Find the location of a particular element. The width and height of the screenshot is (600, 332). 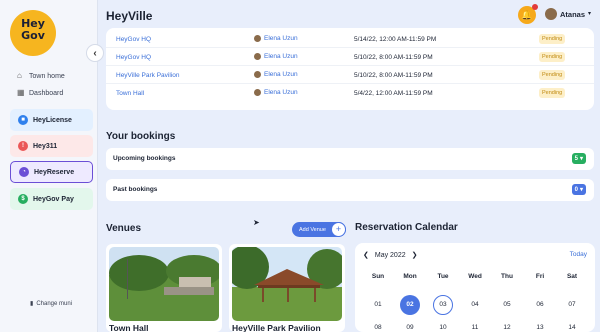

weekday-label: Thu is located at coordinates (507, 276).